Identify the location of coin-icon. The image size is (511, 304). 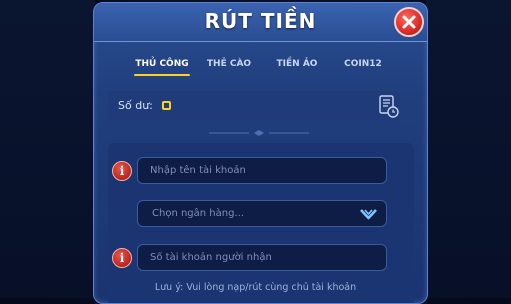
(166, 105).